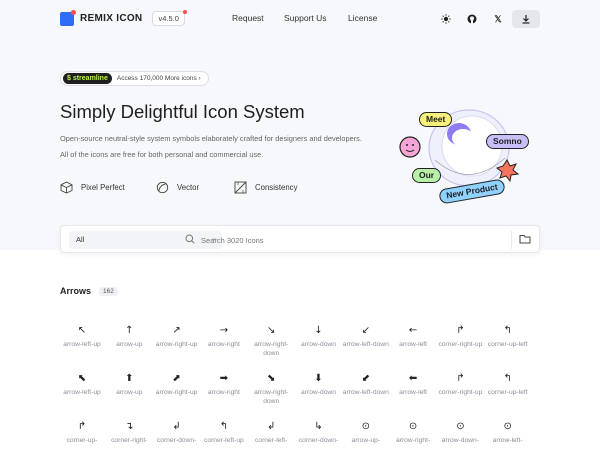 The image size is (600, 450). What do you see at coordinates (413, 440) in the screenshot?
I see `icon-name: arrow-right-` at bounding box center [413, 440].